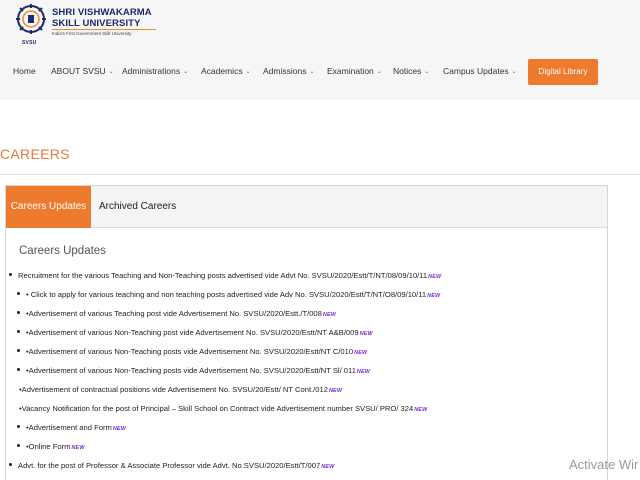 The height and width of the screenshot is (480, 640). I want to click on digital-library-button: Digital Library, so click(563, 72).